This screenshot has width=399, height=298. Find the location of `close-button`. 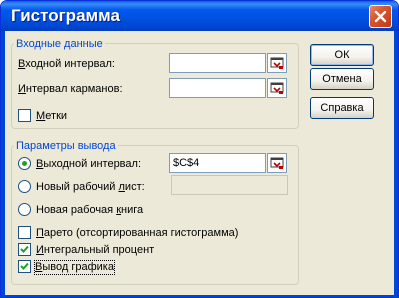

close-button is located at coordinates (380, 16).